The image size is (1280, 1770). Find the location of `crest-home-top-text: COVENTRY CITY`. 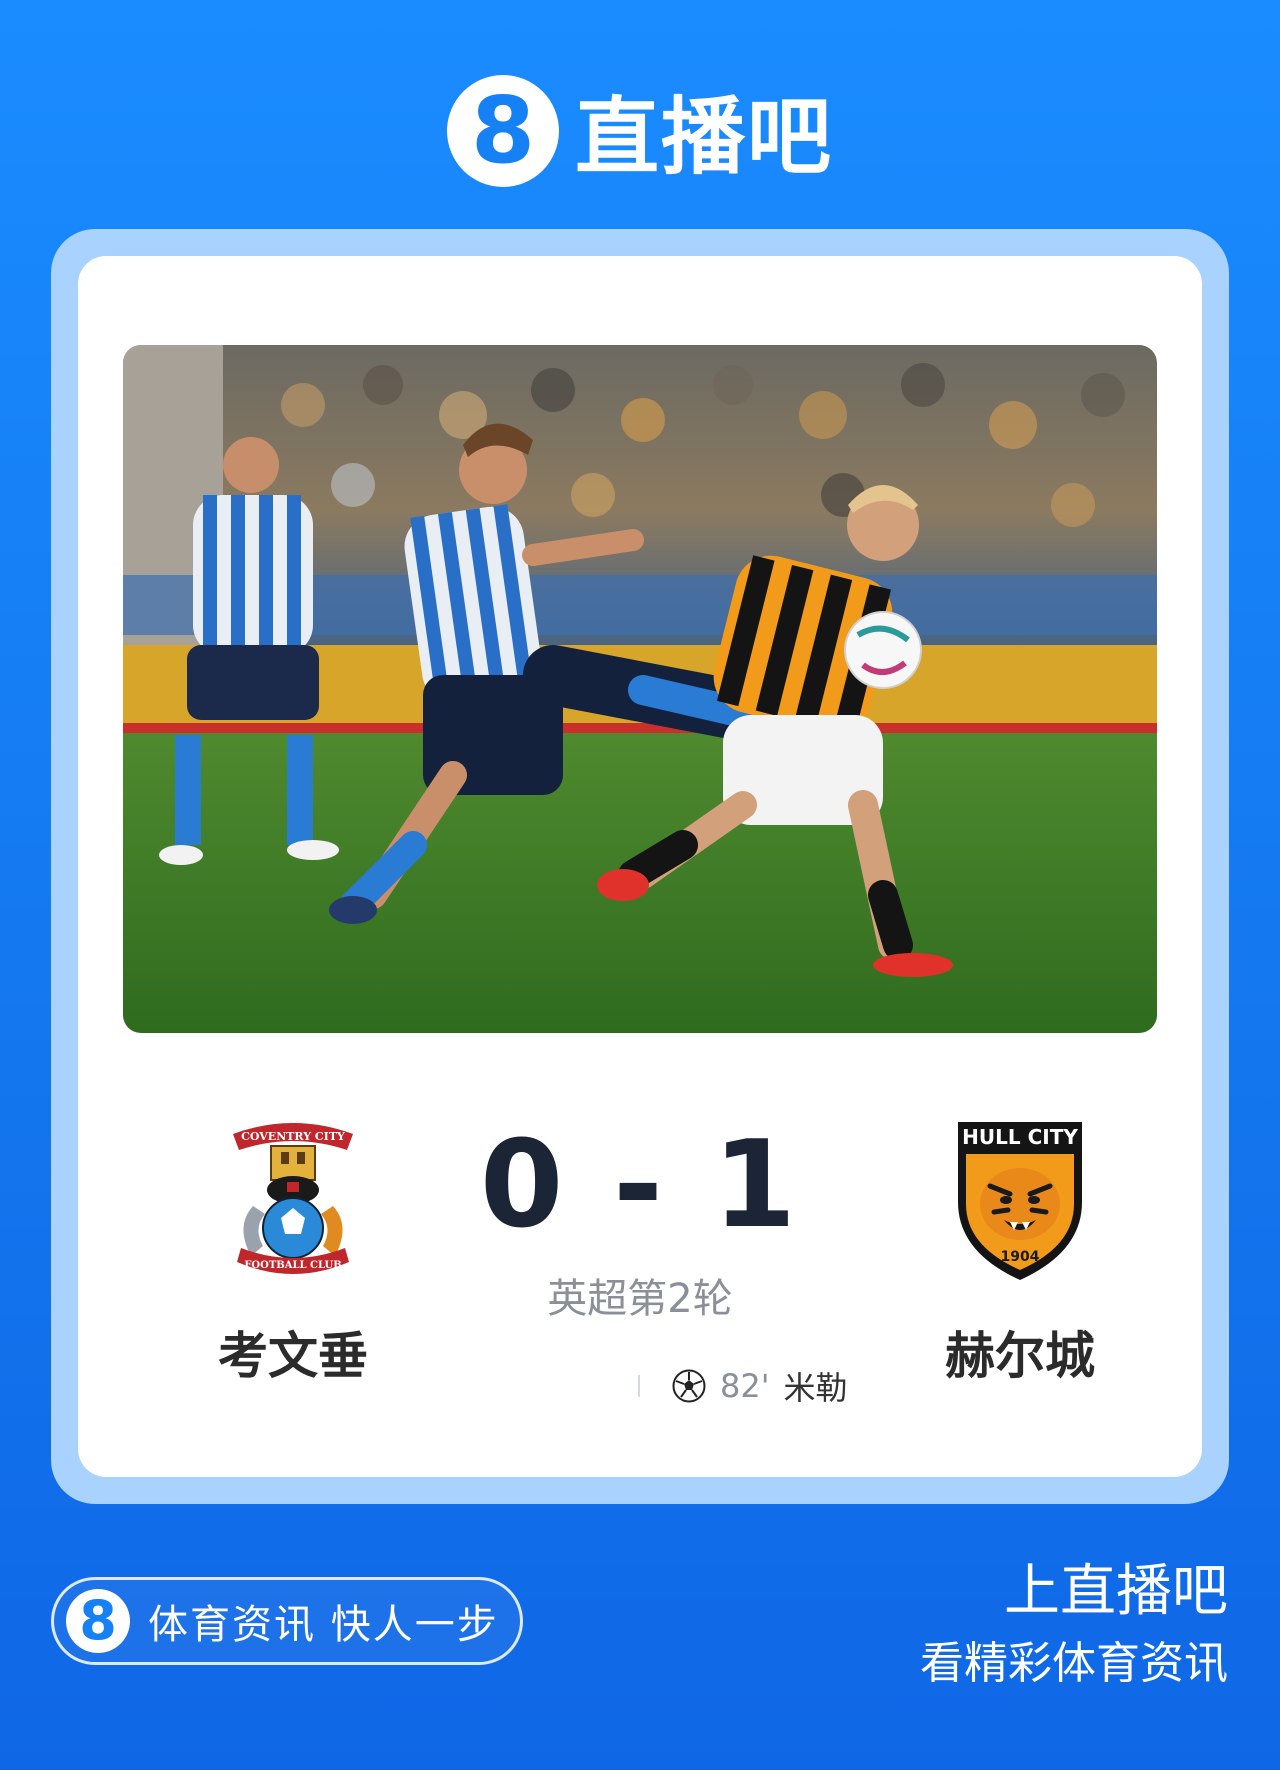

crest-home-top-text: COVENTRY CITY is located at coordinates (293, 1136).